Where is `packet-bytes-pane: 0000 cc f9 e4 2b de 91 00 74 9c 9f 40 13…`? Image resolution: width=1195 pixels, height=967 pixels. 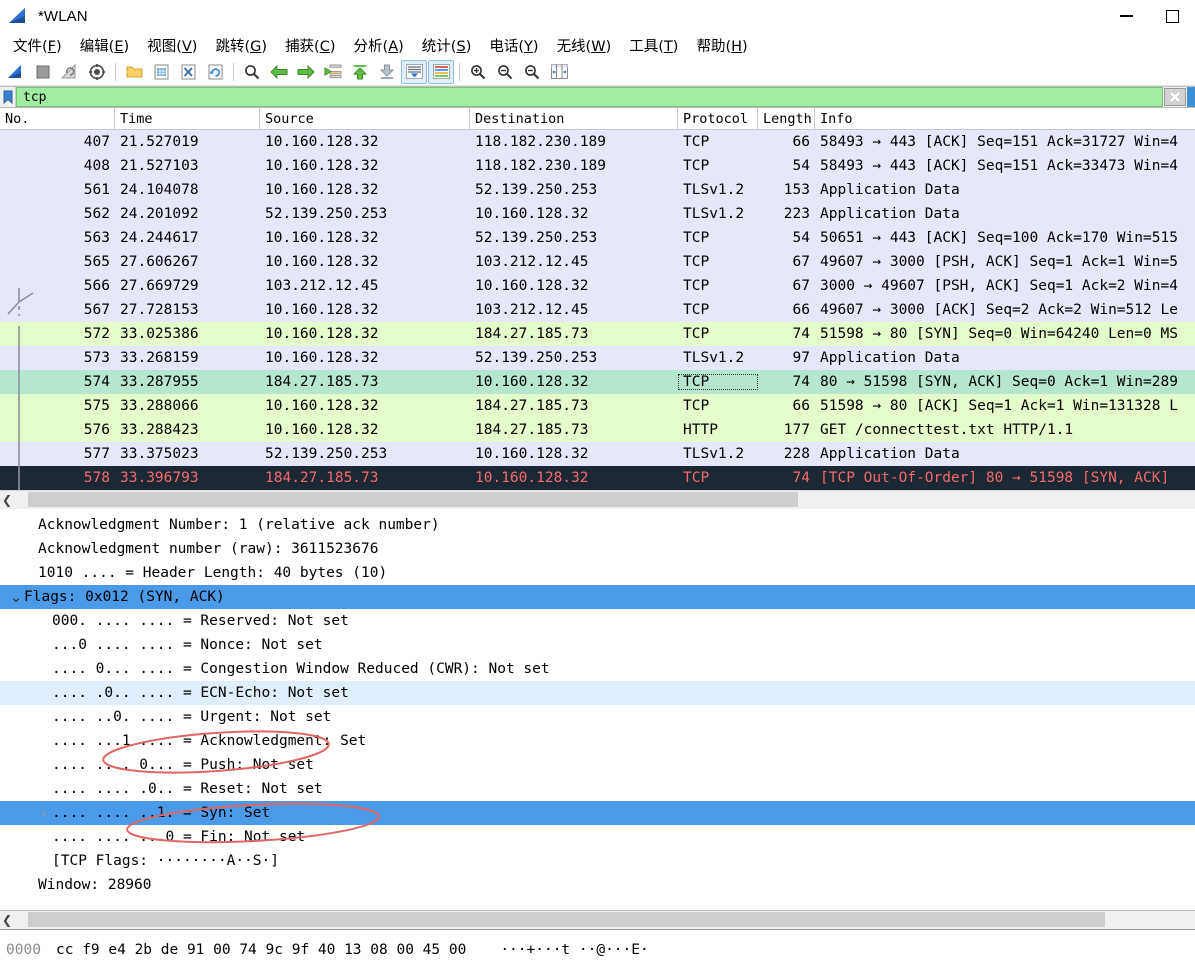
packet-bytes-pane: 0000 cc f9 e4 2b de 91 00 74 9c 9f 40 13… is located at coordinates (597, 948).